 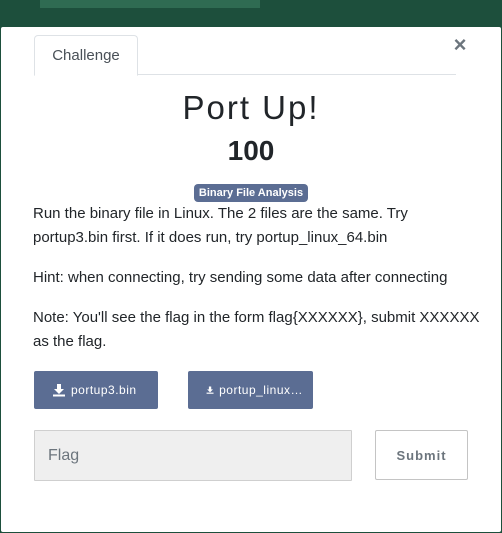 I want to click on background-page-strip, so click(x=150, y=4).